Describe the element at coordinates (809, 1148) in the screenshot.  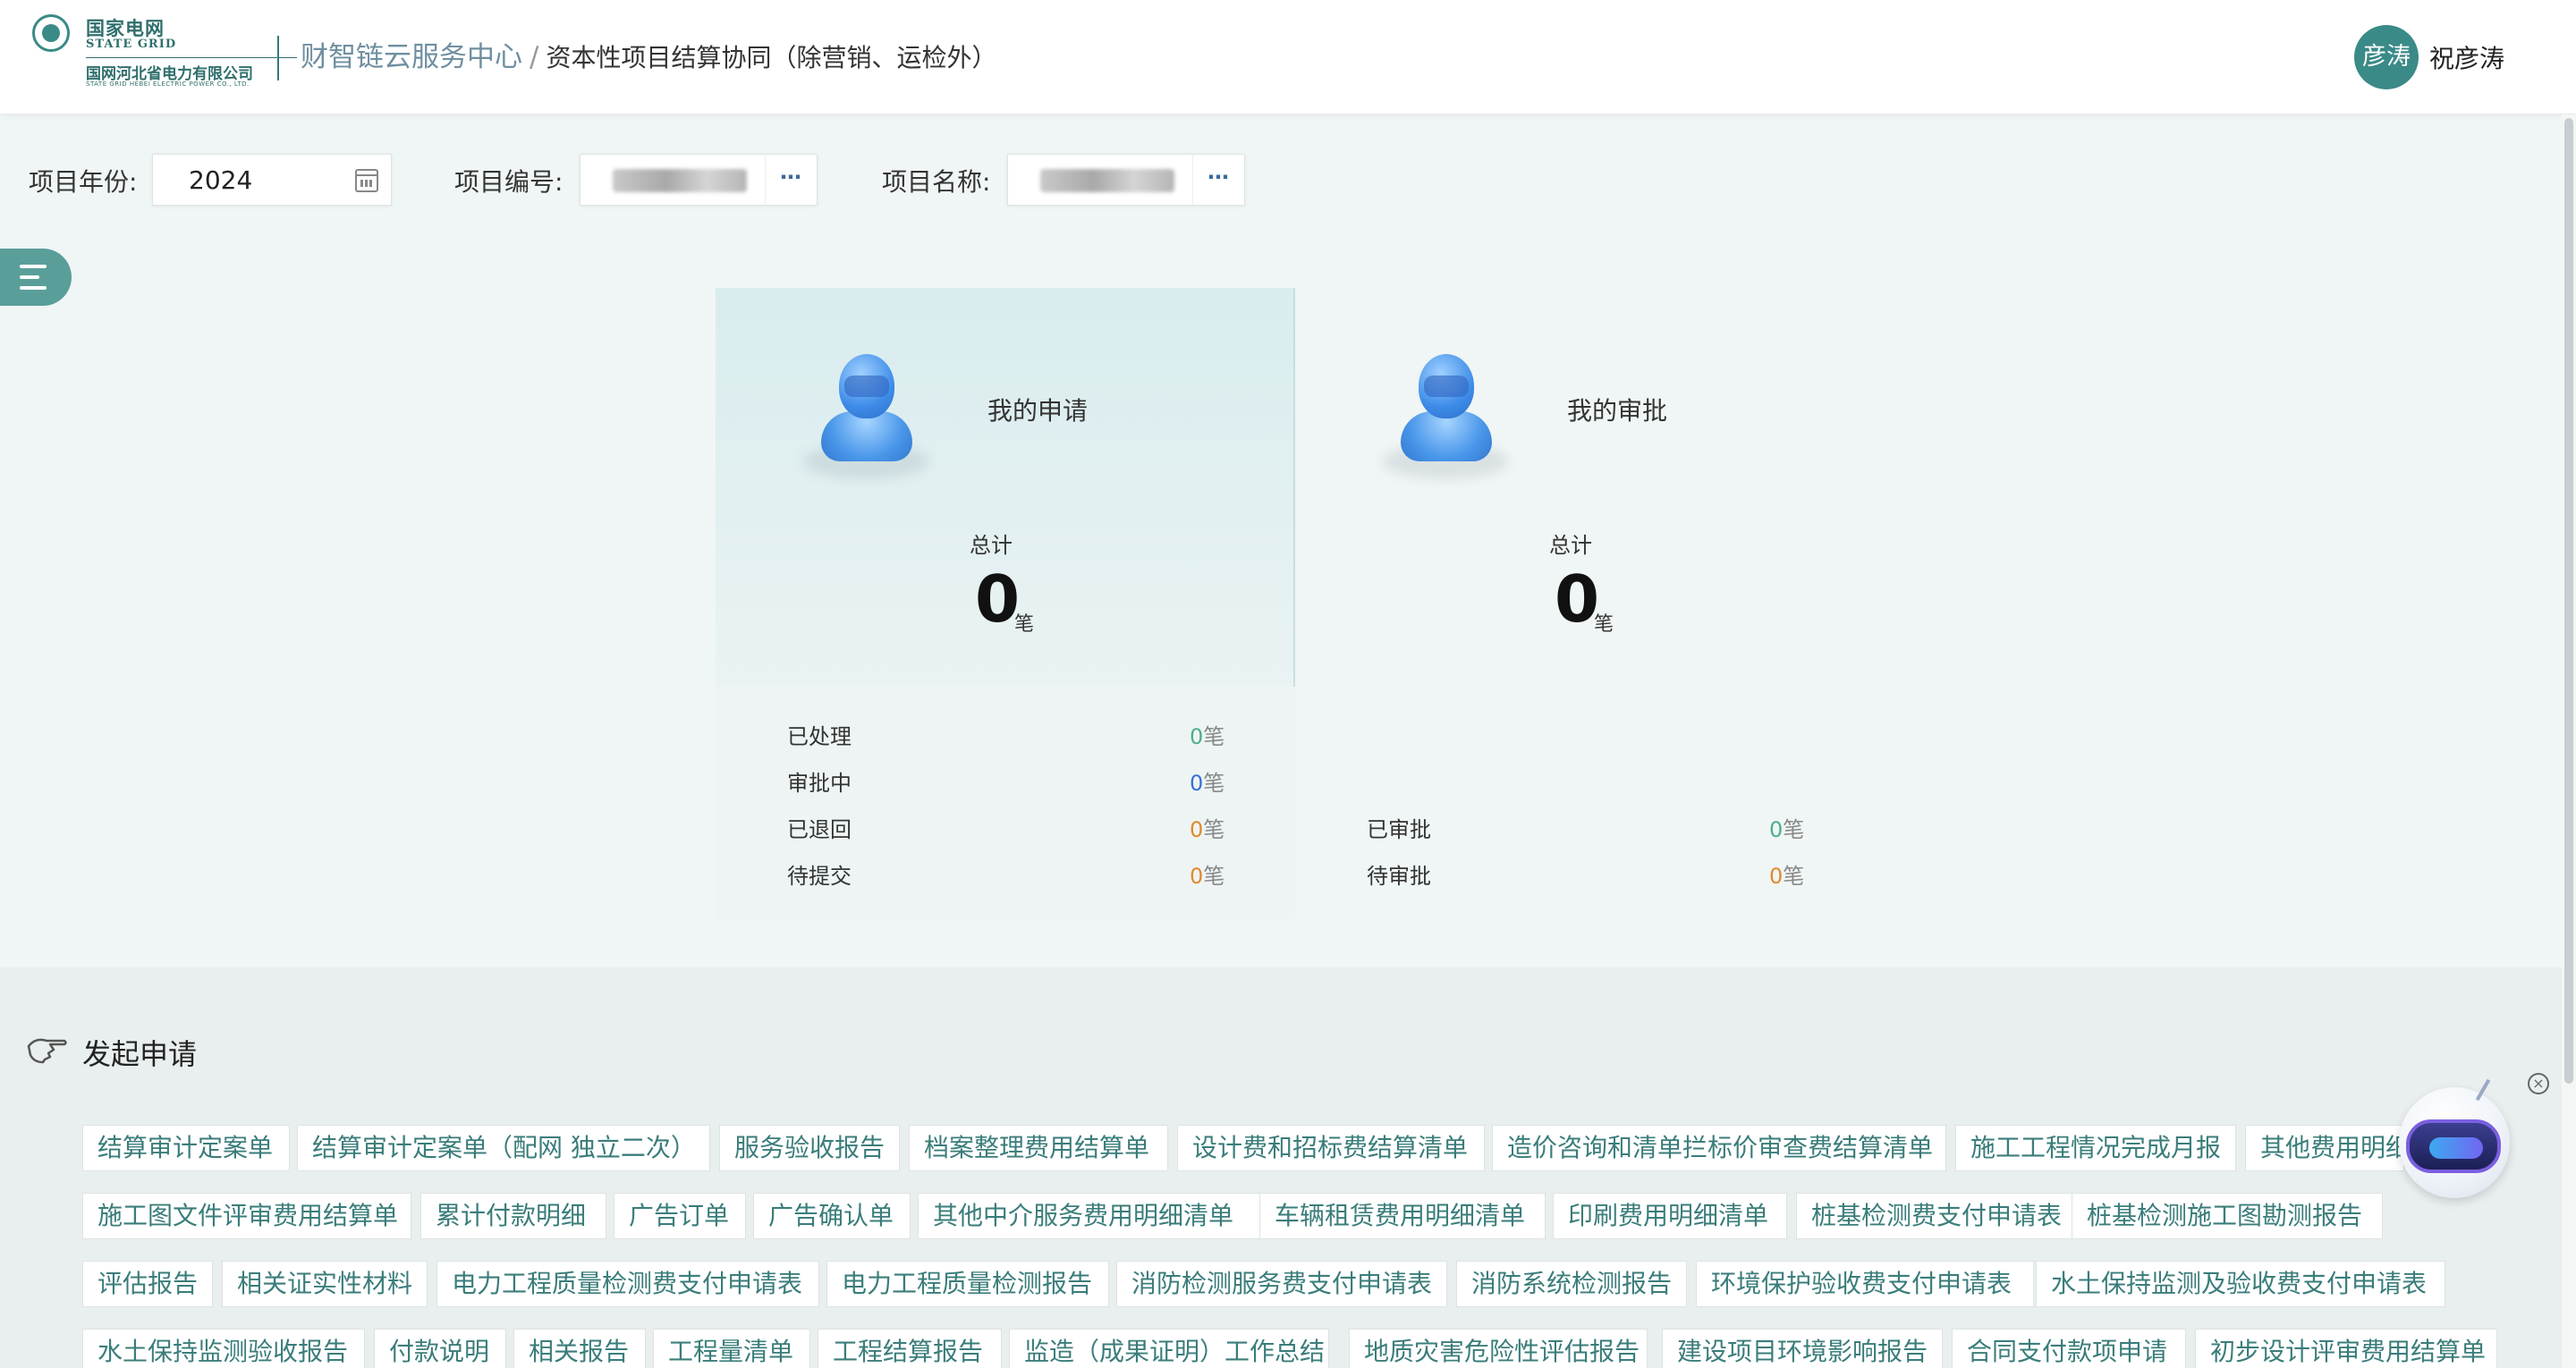
I see `apply-item-button: 服务验收报告` at that location.